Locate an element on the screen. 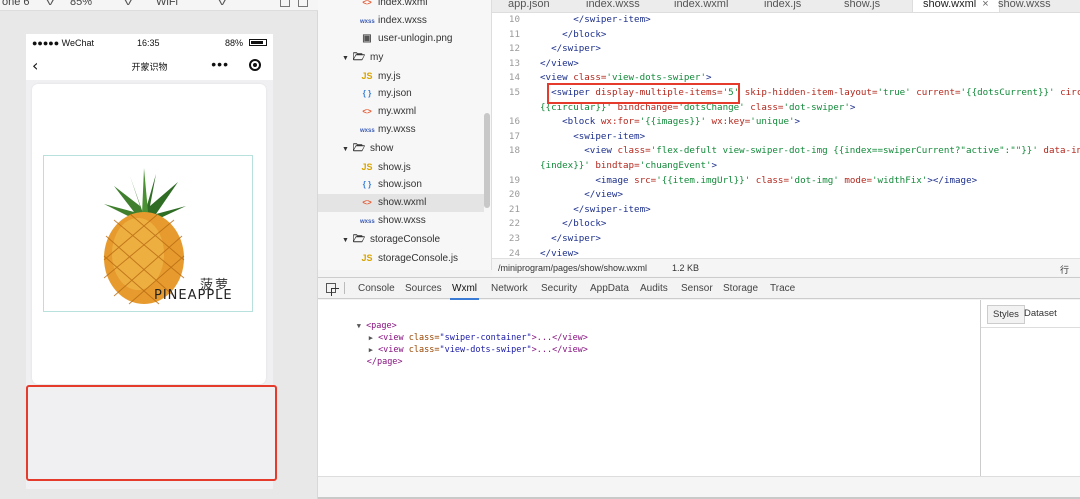  network-select: WiFi v is located at coordinates (191, 4).